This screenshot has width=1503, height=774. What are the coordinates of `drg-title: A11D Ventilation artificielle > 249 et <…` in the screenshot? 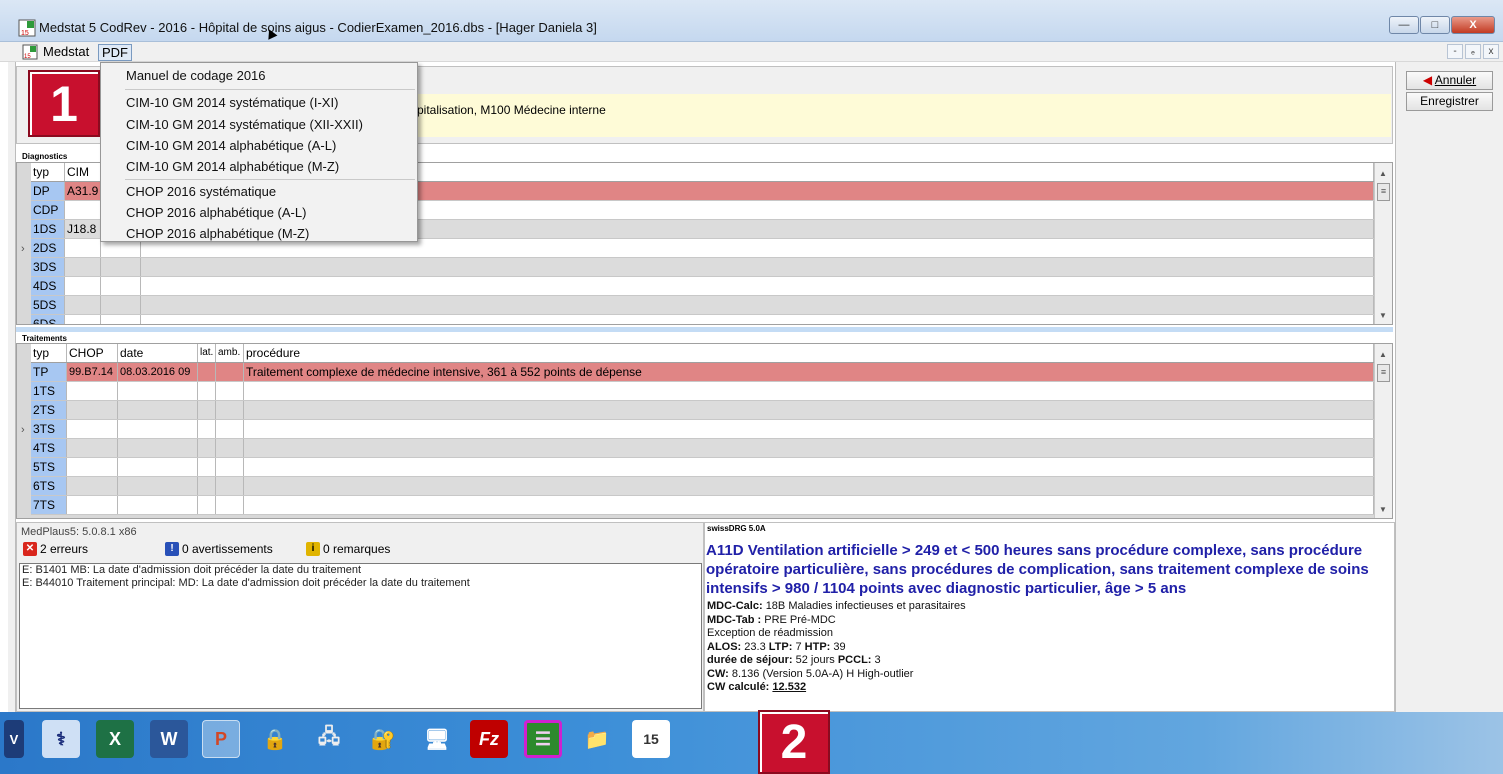 It's located at (1037, 569).